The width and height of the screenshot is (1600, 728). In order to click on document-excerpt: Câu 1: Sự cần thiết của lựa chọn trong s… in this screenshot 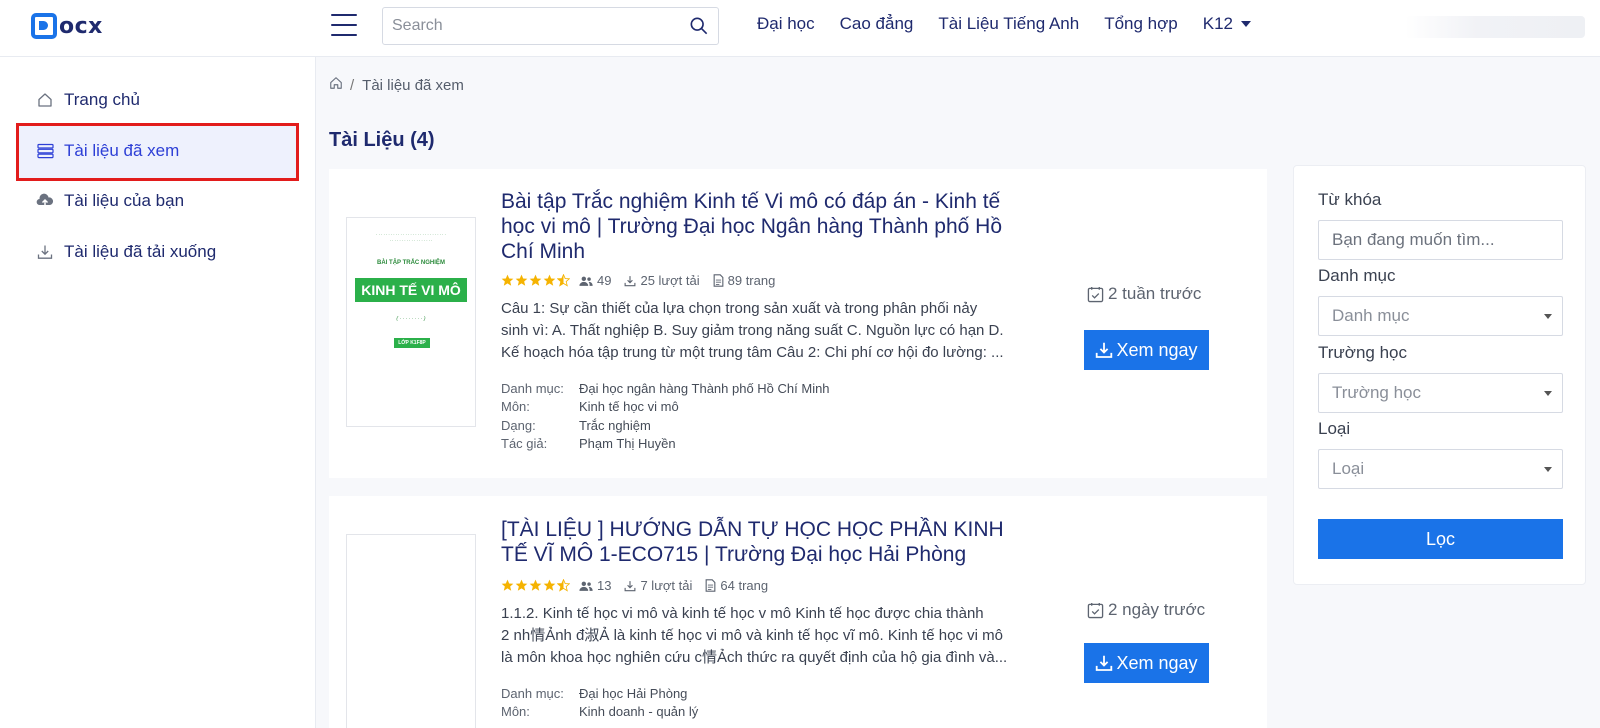, I will do `click(761, 331)`.